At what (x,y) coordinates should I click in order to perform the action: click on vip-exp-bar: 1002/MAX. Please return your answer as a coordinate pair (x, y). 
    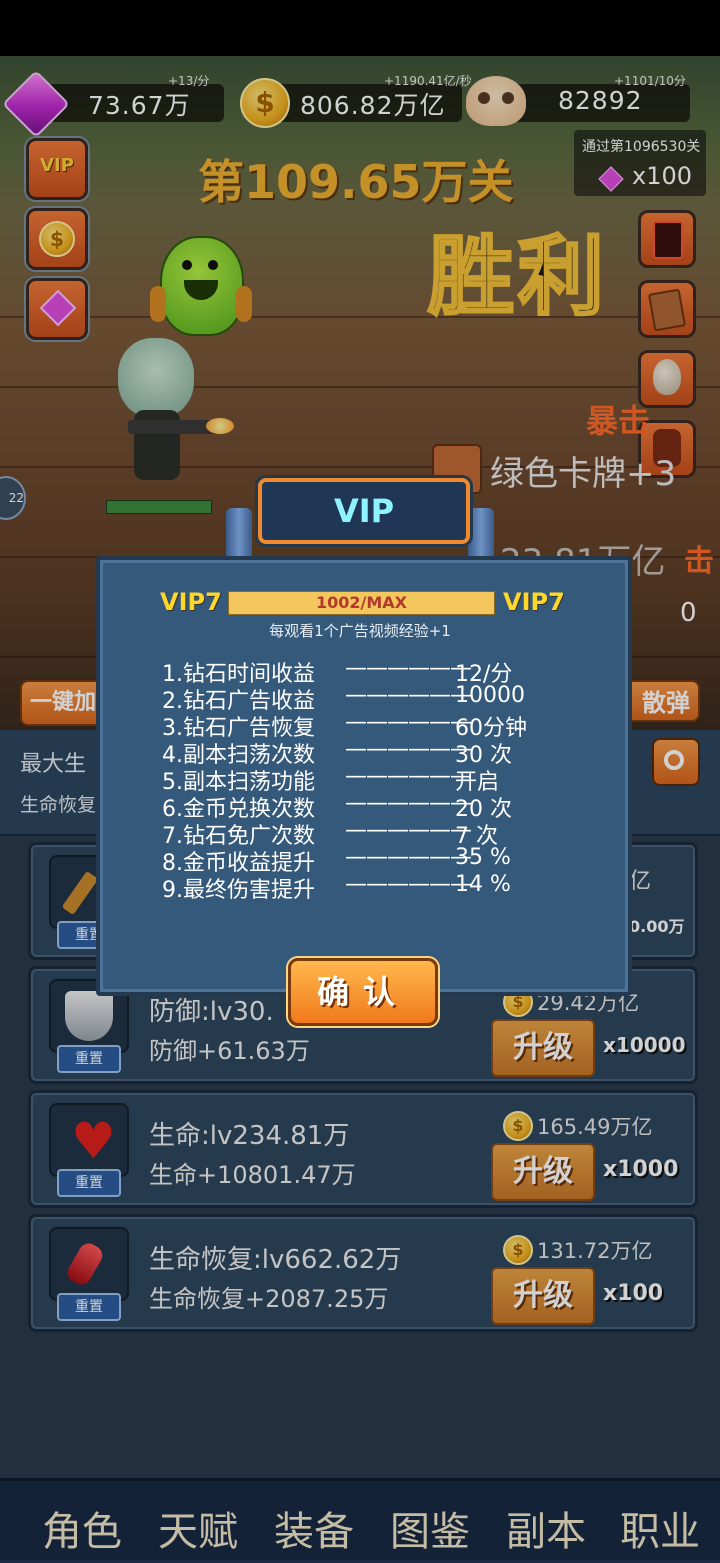
    Looking at the image, I should click on (361, 603).